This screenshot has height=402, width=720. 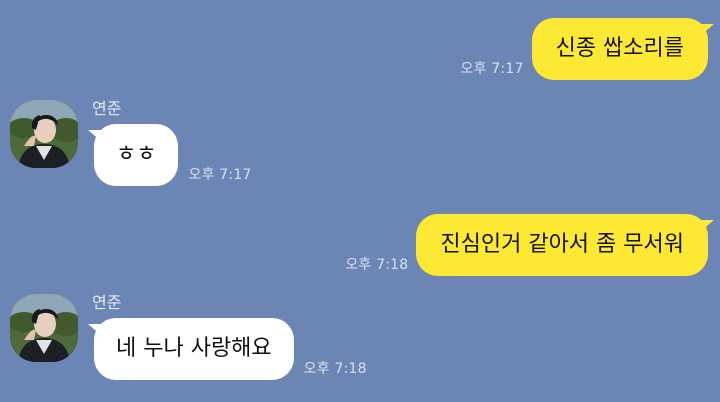 I want to click on message-row-outgoing: 오후 7:17 신종 쌉소리를, so click(x=587, y=49).